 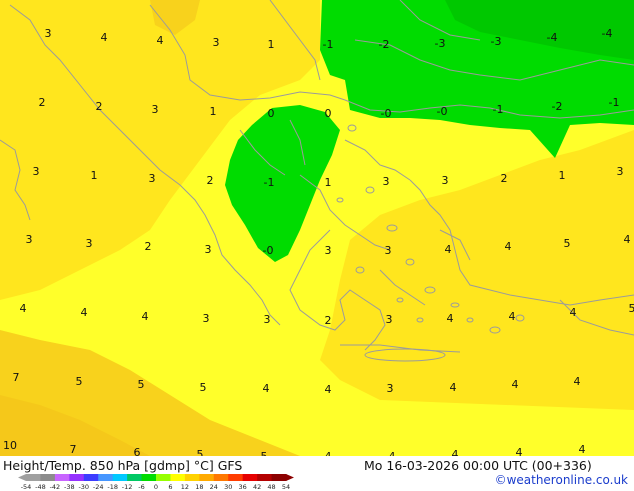 I want to click on colorbar-right-arrow, so click(x=290, y=477).